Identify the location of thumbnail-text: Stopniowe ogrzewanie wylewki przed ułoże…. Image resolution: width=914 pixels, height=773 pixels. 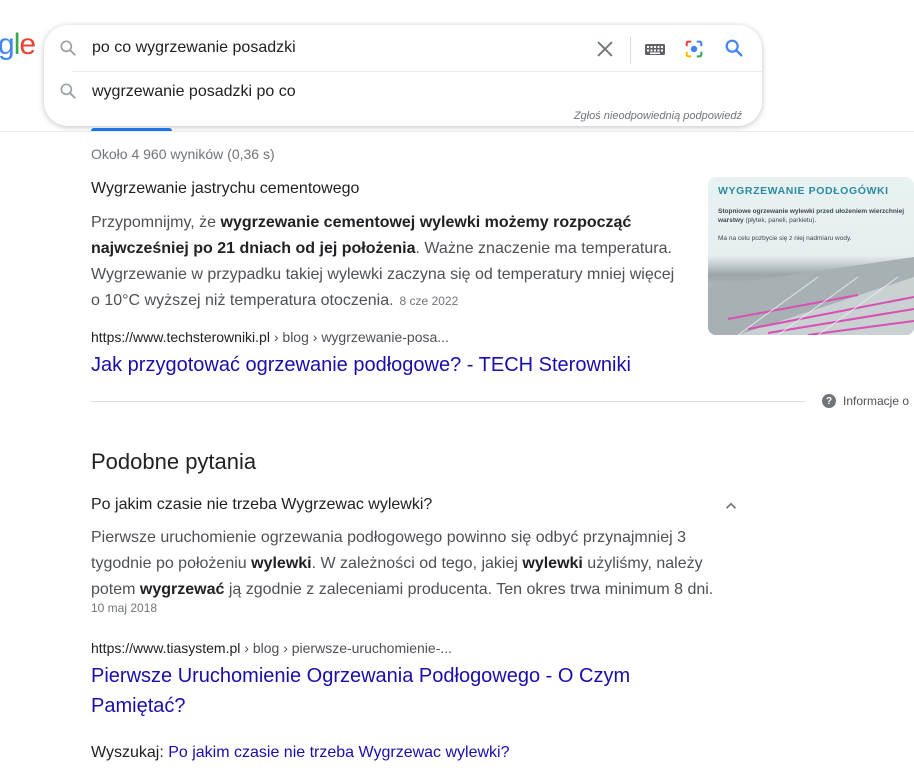
(811, 216).